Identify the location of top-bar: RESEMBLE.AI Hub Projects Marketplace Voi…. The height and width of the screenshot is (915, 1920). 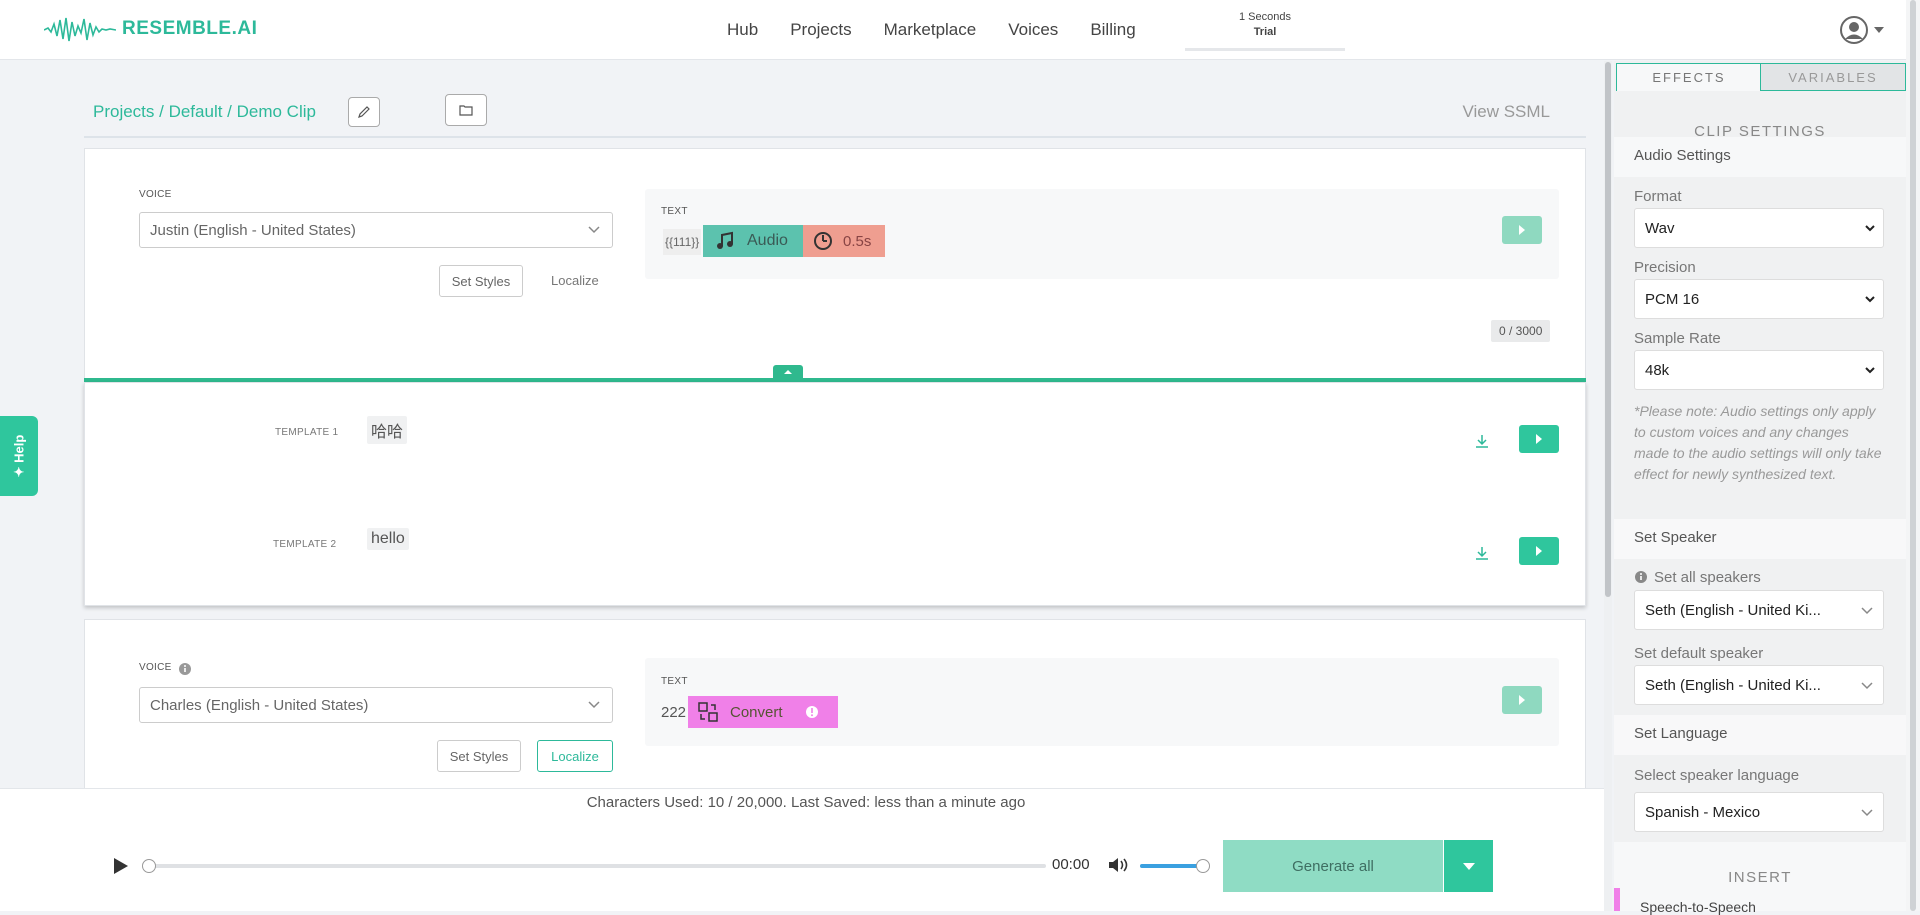
(960, 30).